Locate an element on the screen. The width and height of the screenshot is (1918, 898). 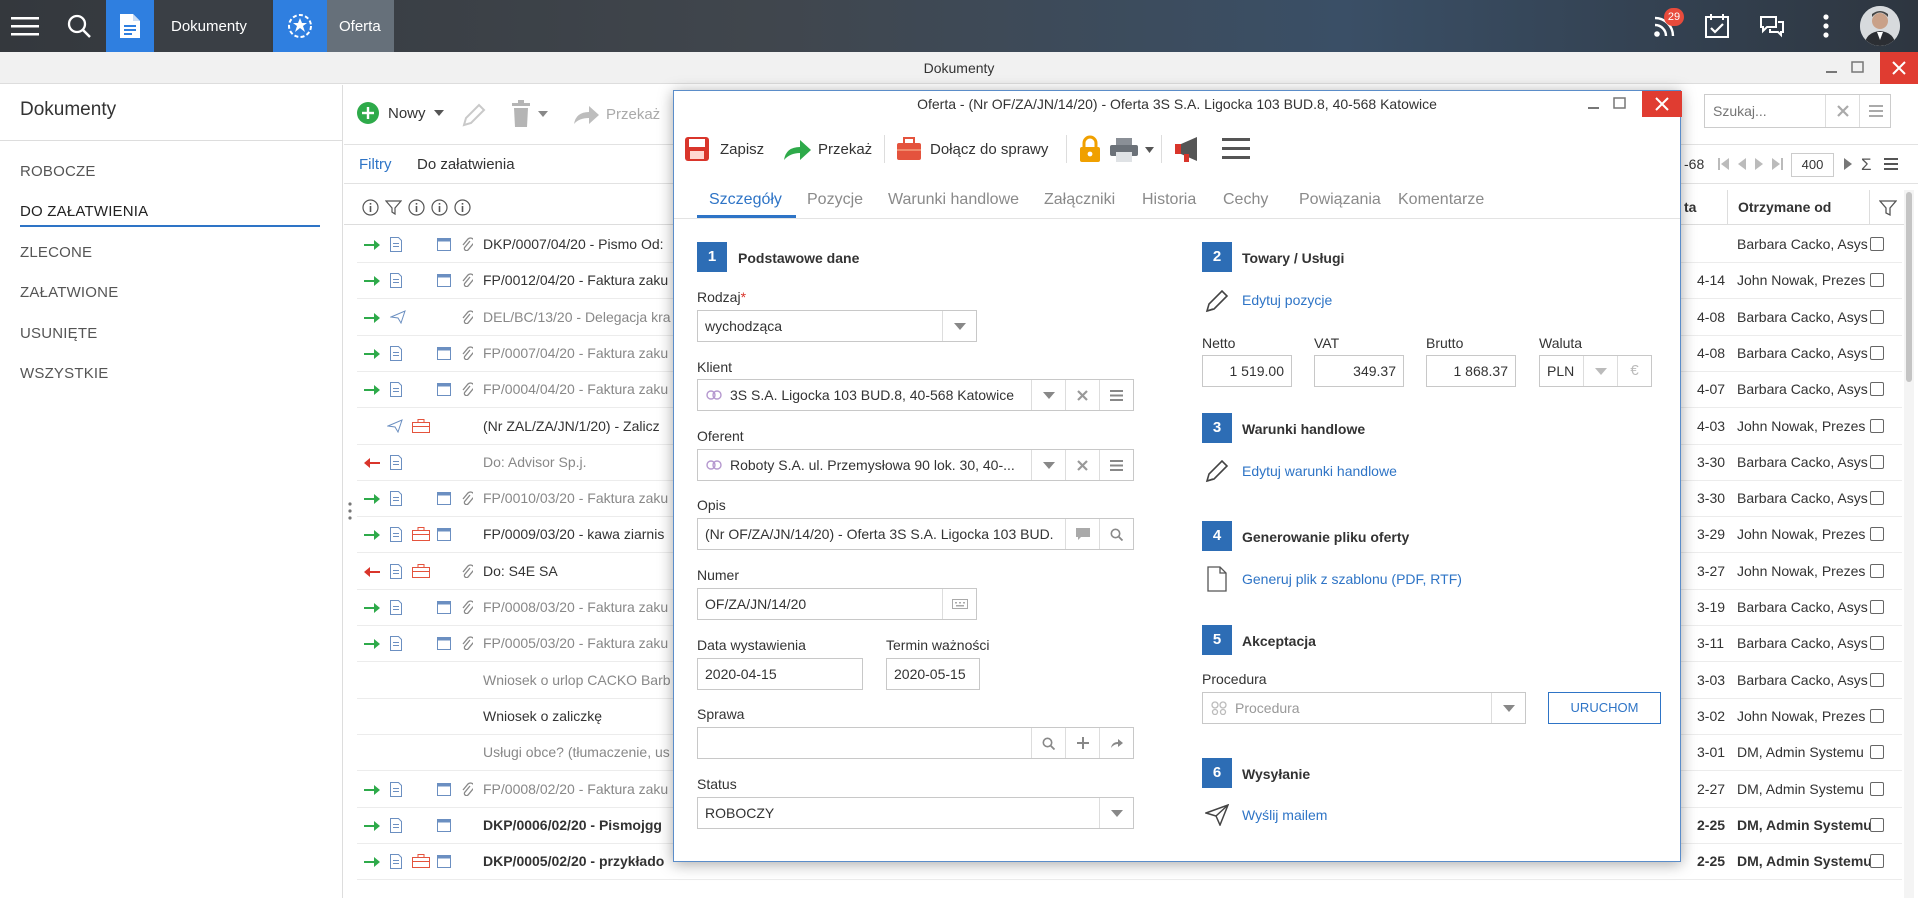
search-input is located at coordinates (1765, 111).